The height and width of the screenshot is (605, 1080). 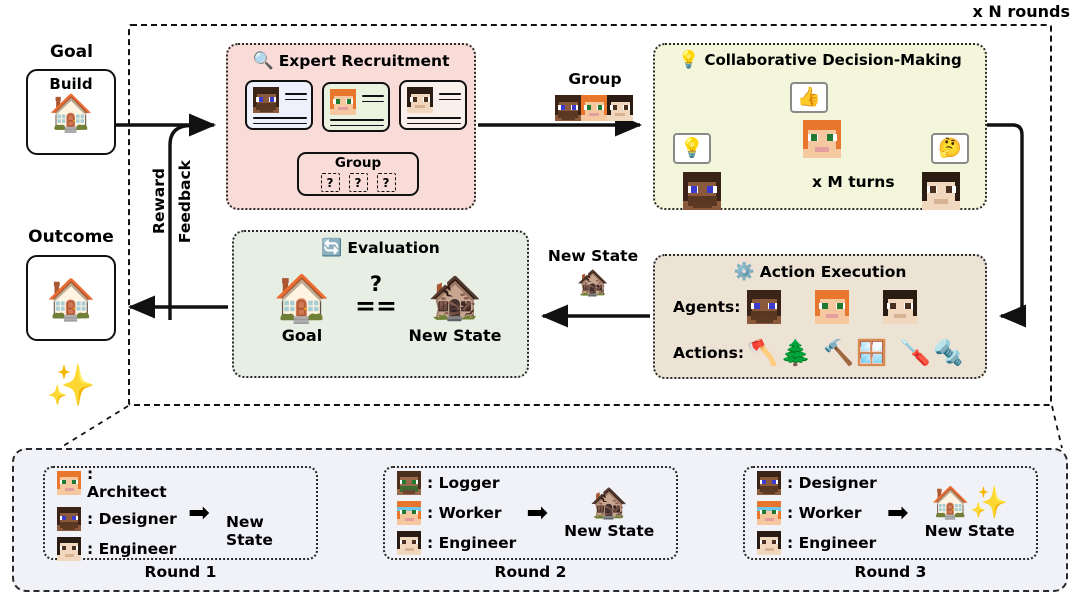 What do you see at coordinates (820, 271) in the screenshot?
I see `action-execution-title: ⚙️ Action Execution` at bounding box center [820, 271].